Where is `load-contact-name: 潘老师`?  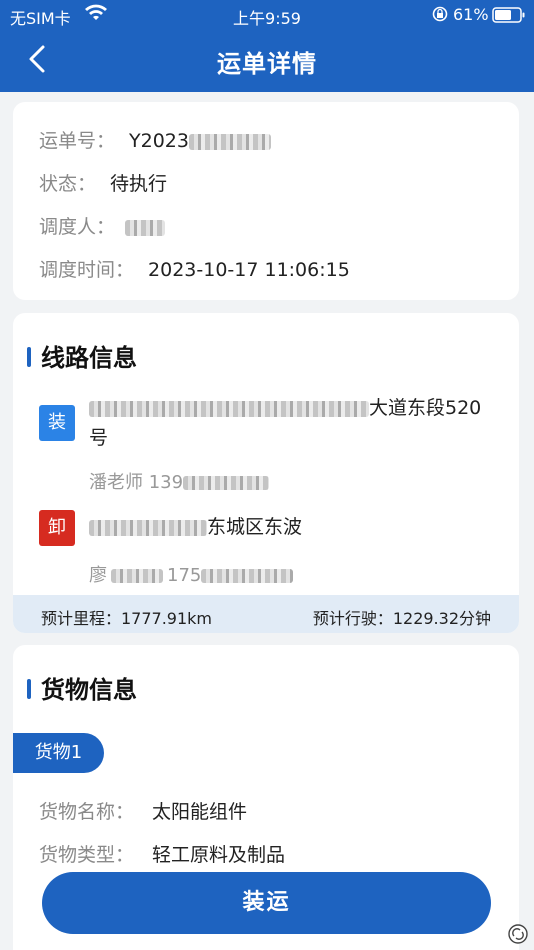 load-contact-name: 潘老师 is located at coordinates (116, 482).